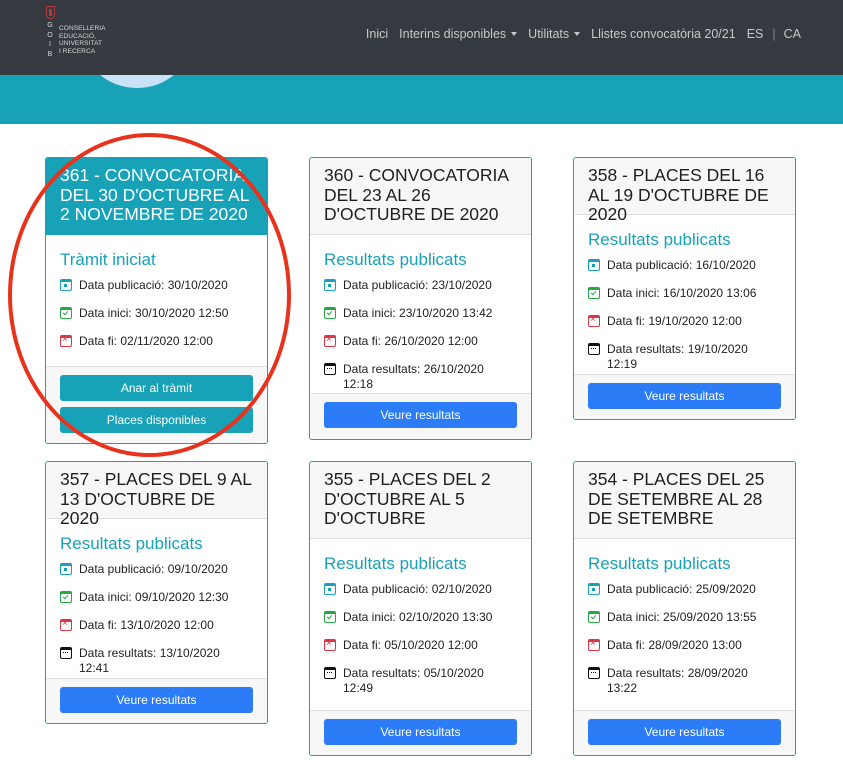  Describe the element at coordinates (108, 259) in the screenshot. I see `card-status: Tràmit iniciat` at that location.